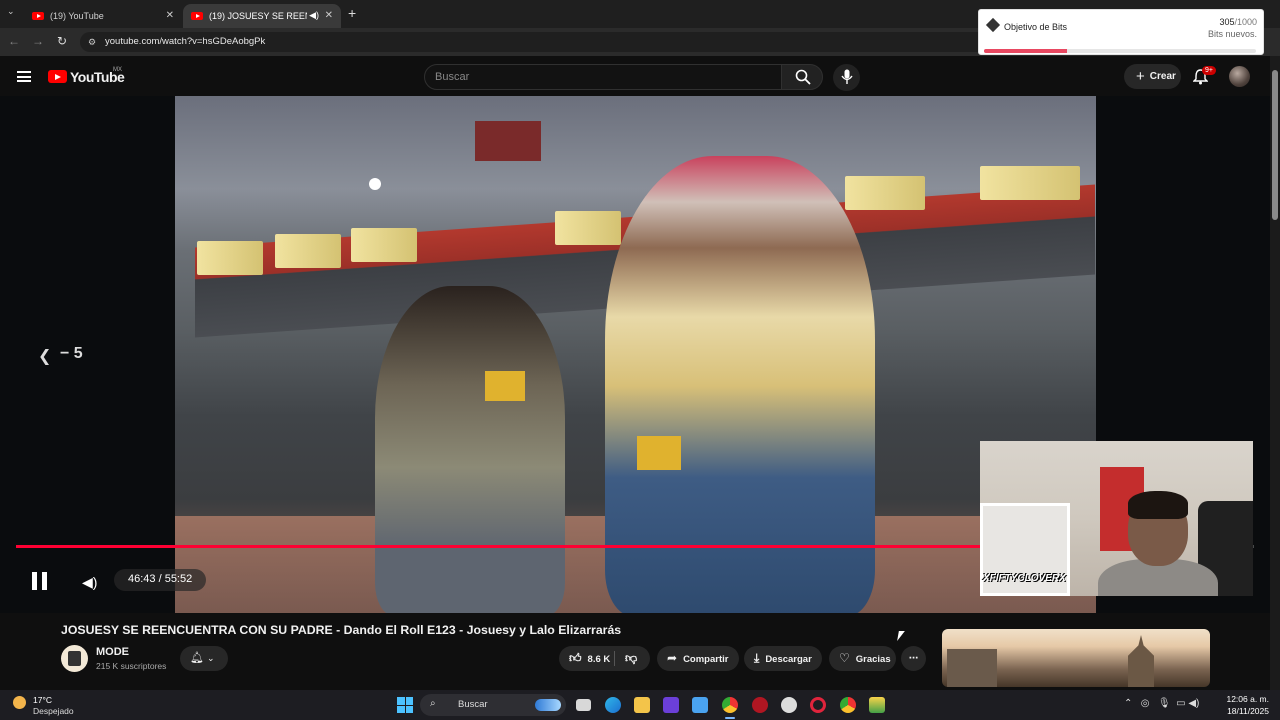 Image resolution: width=1280 pixels, height=720 pixels. I want to click on notifications-badge: 9+, so click(1209, 70).